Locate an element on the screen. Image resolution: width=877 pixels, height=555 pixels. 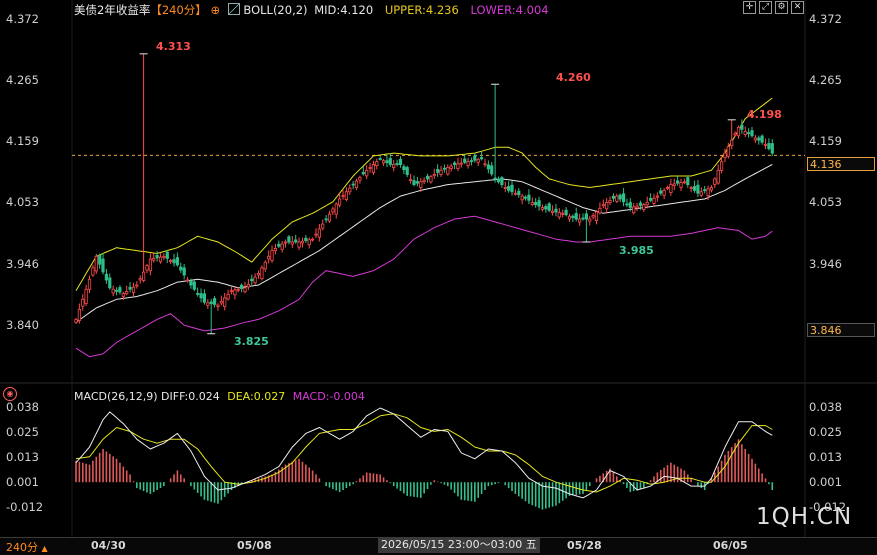
x-tick-1: 05/08 is located at coordinates (254, 545).